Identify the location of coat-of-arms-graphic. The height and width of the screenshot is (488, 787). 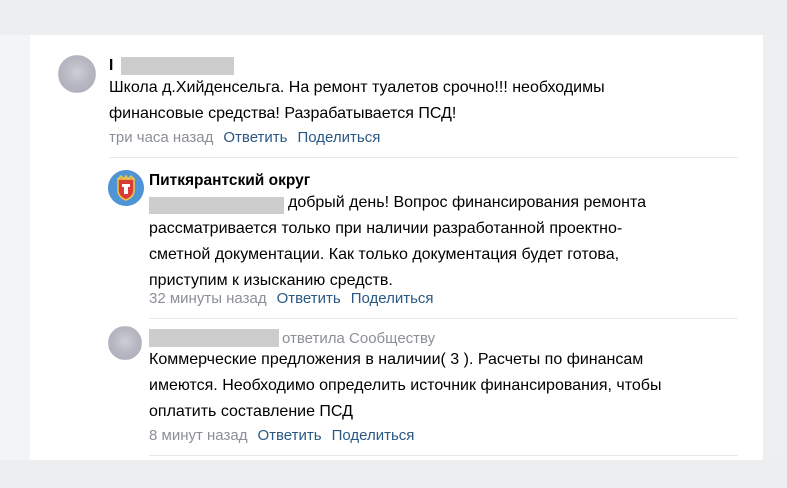
(126, 188).